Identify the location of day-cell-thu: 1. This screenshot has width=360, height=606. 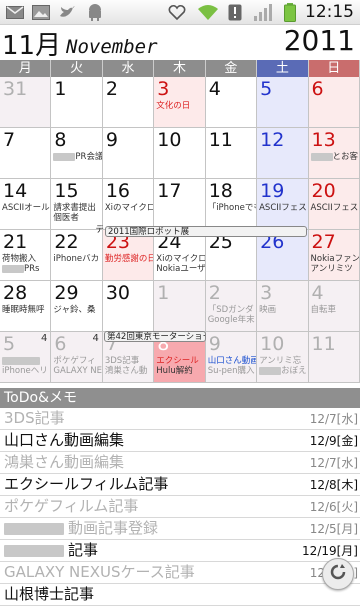
(180, 306).